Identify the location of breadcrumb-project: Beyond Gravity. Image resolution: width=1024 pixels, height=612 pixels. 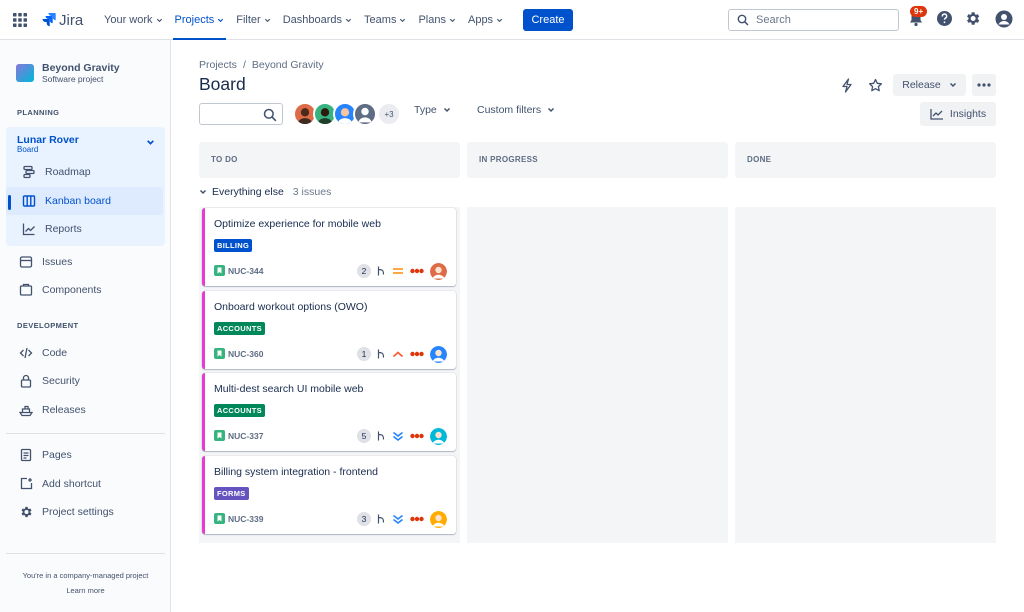
(288, 65).